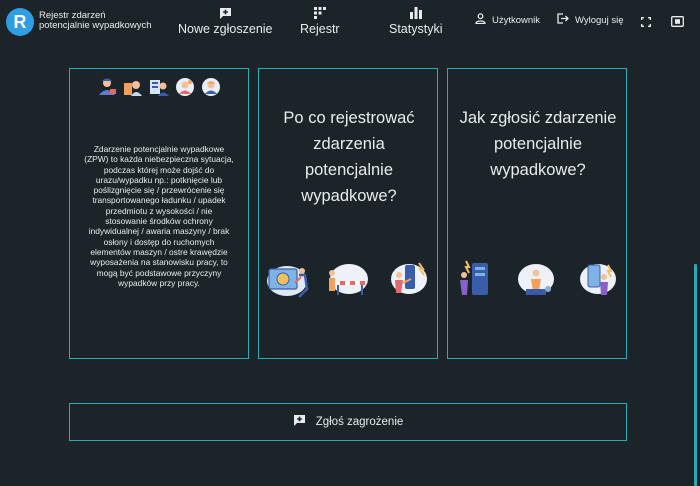 The height and width of the screenshot is (486, 700). I want to click on screen-exit-icon, so click(677, 22).